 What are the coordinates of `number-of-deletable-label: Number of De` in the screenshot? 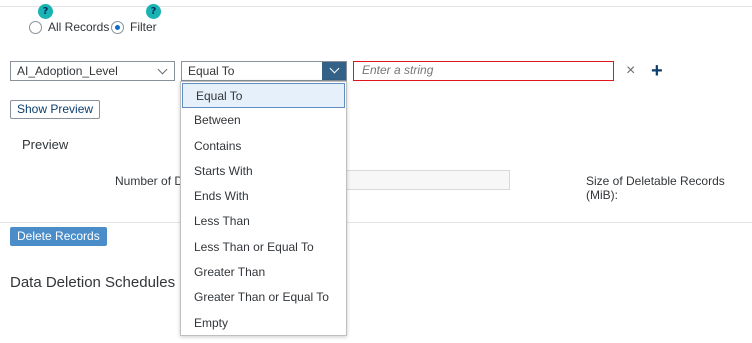 It's located at (152, 181).